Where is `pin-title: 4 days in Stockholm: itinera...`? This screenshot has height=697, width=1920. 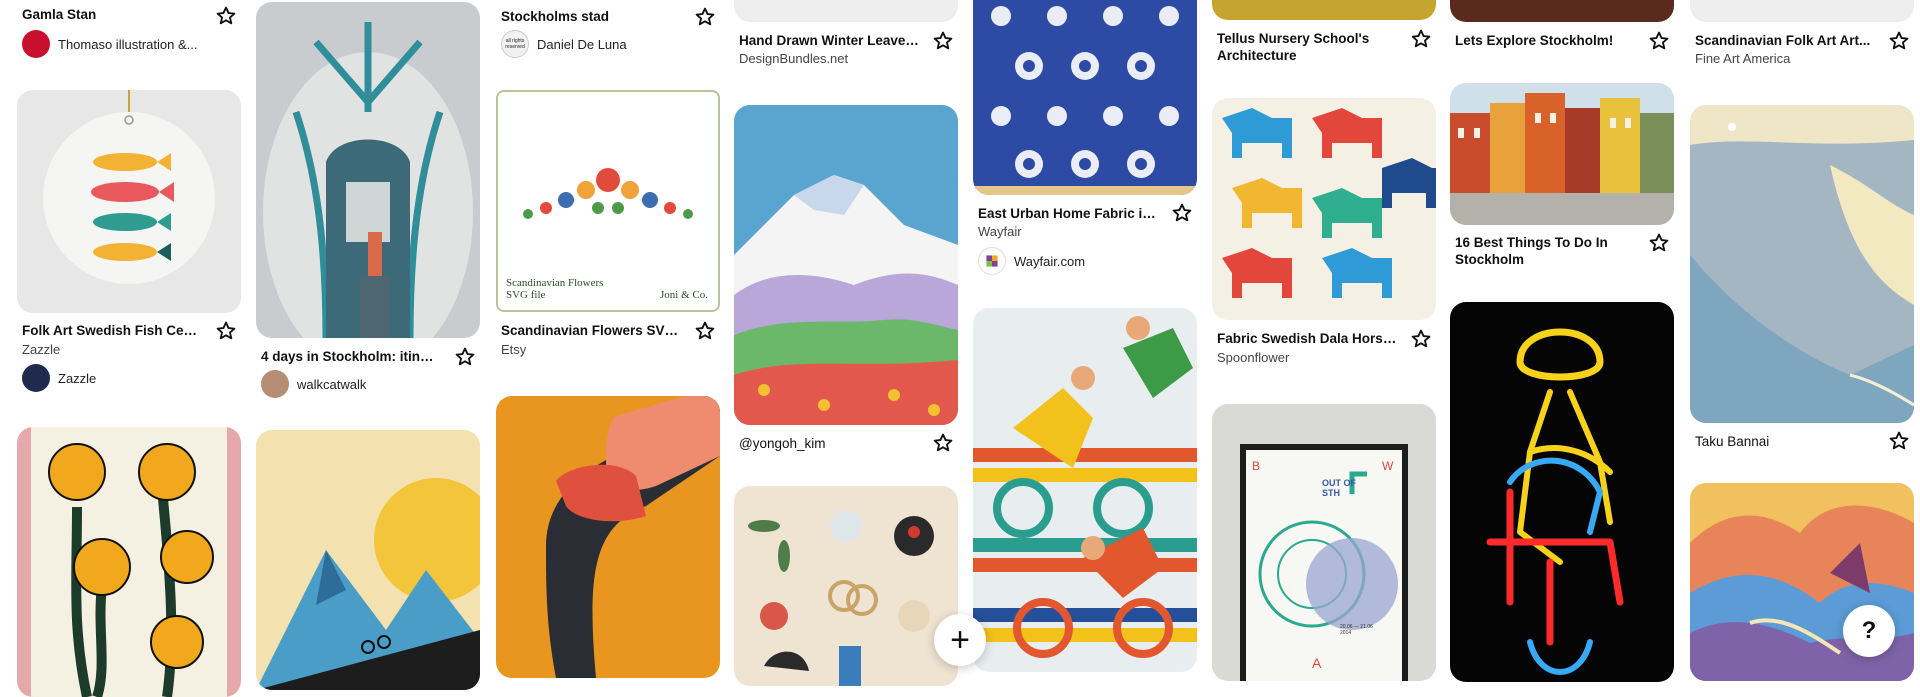
pin-title: 4 days in Stockholm: itinera... is located at coordinates (351, 356).